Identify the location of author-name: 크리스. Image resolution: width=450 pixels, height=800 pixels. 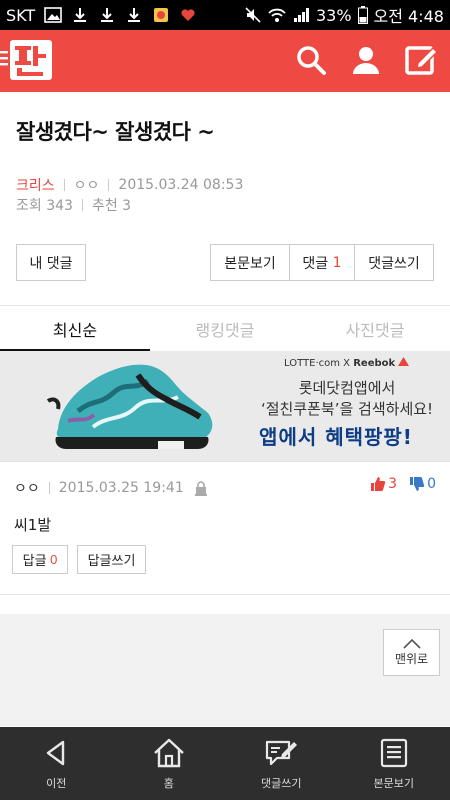
(35, 185).